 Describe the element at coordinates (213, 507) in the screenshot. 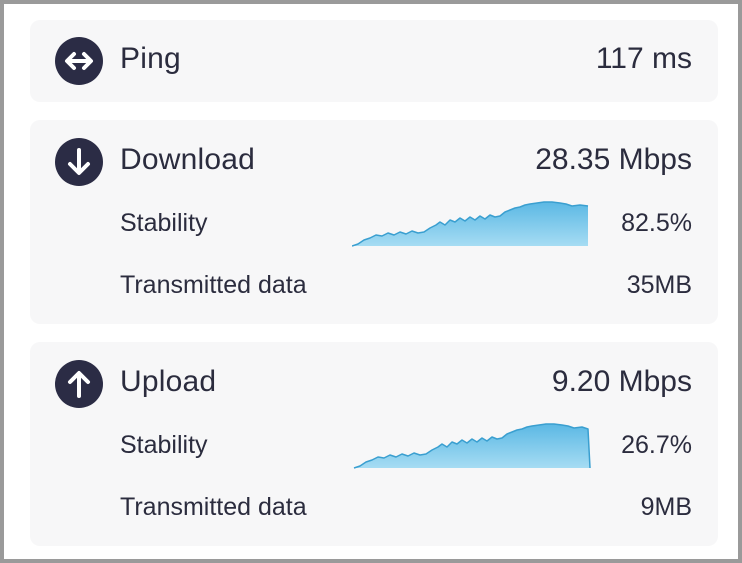

I see `upload-transmitted-label: Transmitted data` at that location.